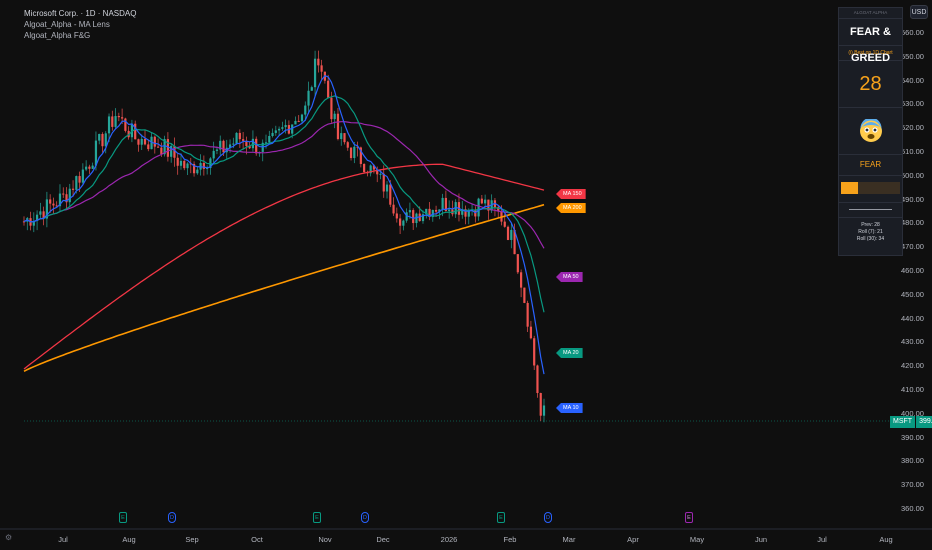 The height and width of the screenshot is (550, 932). I want to click on ma10-tag: MA 10, so click(569, 408).